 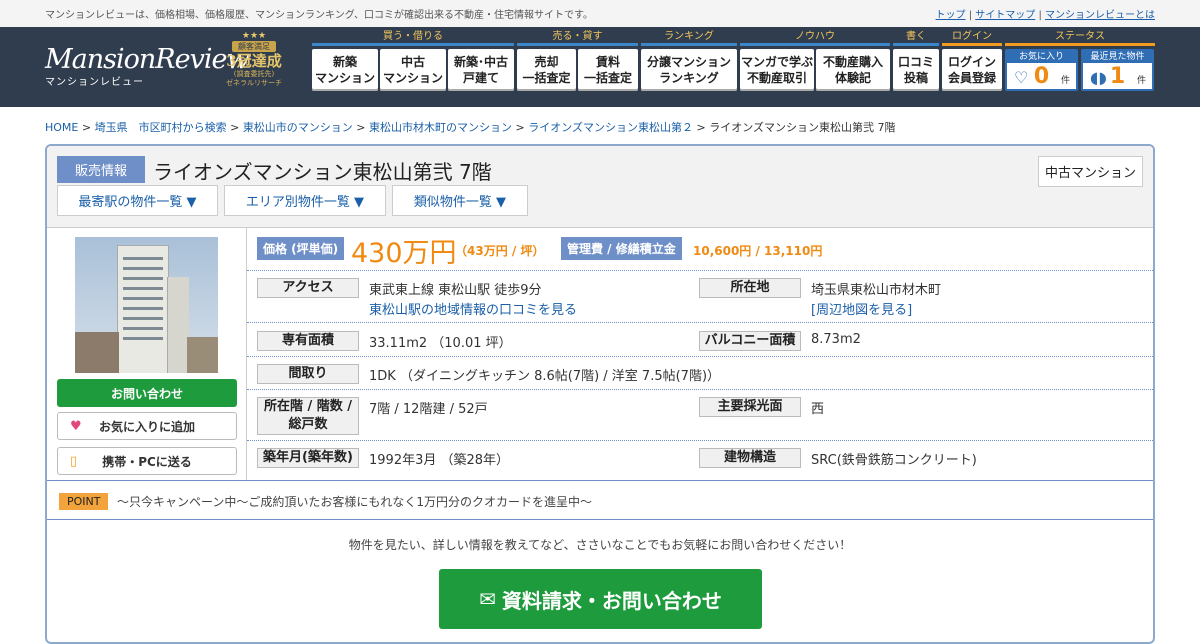 I want to click on badge-line3: (調査委託先), so click(x=254, y=74).